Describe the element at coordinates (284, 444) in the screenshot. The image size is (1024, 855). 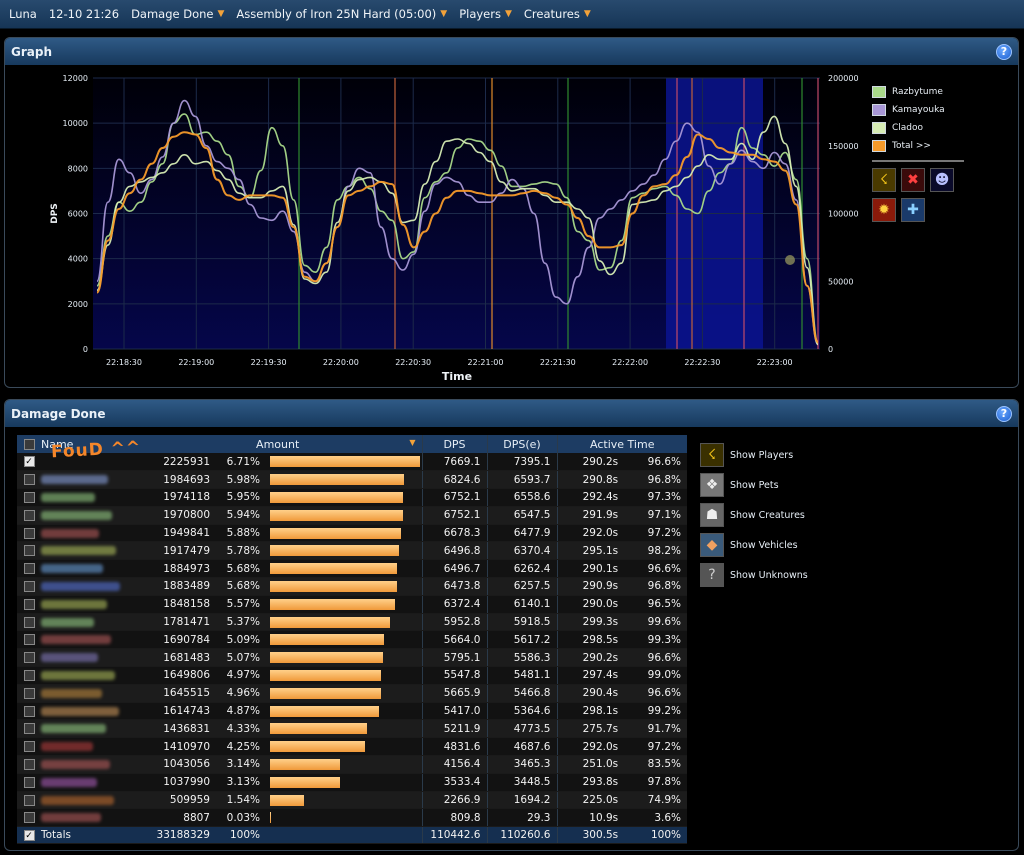
I see `amount-column-header: Amount ▼` at that location.